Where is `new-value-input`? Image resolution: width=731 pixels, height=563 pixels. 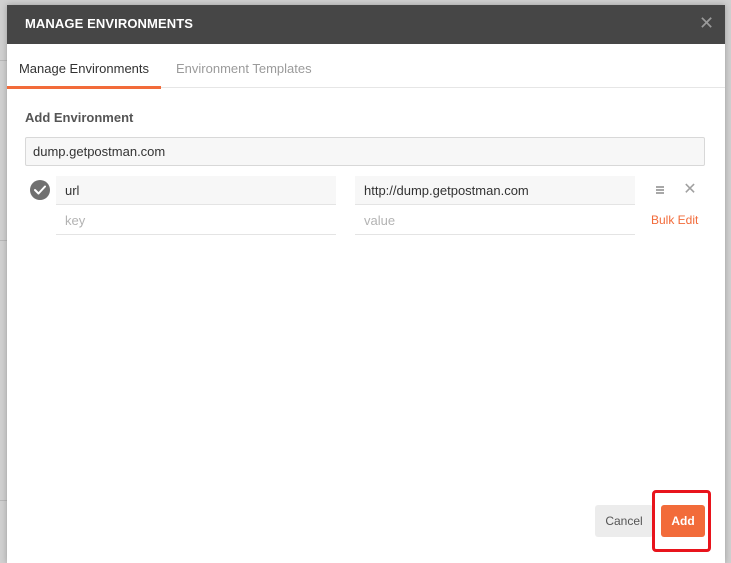 new-value-input is located at coordinates (495, 220).